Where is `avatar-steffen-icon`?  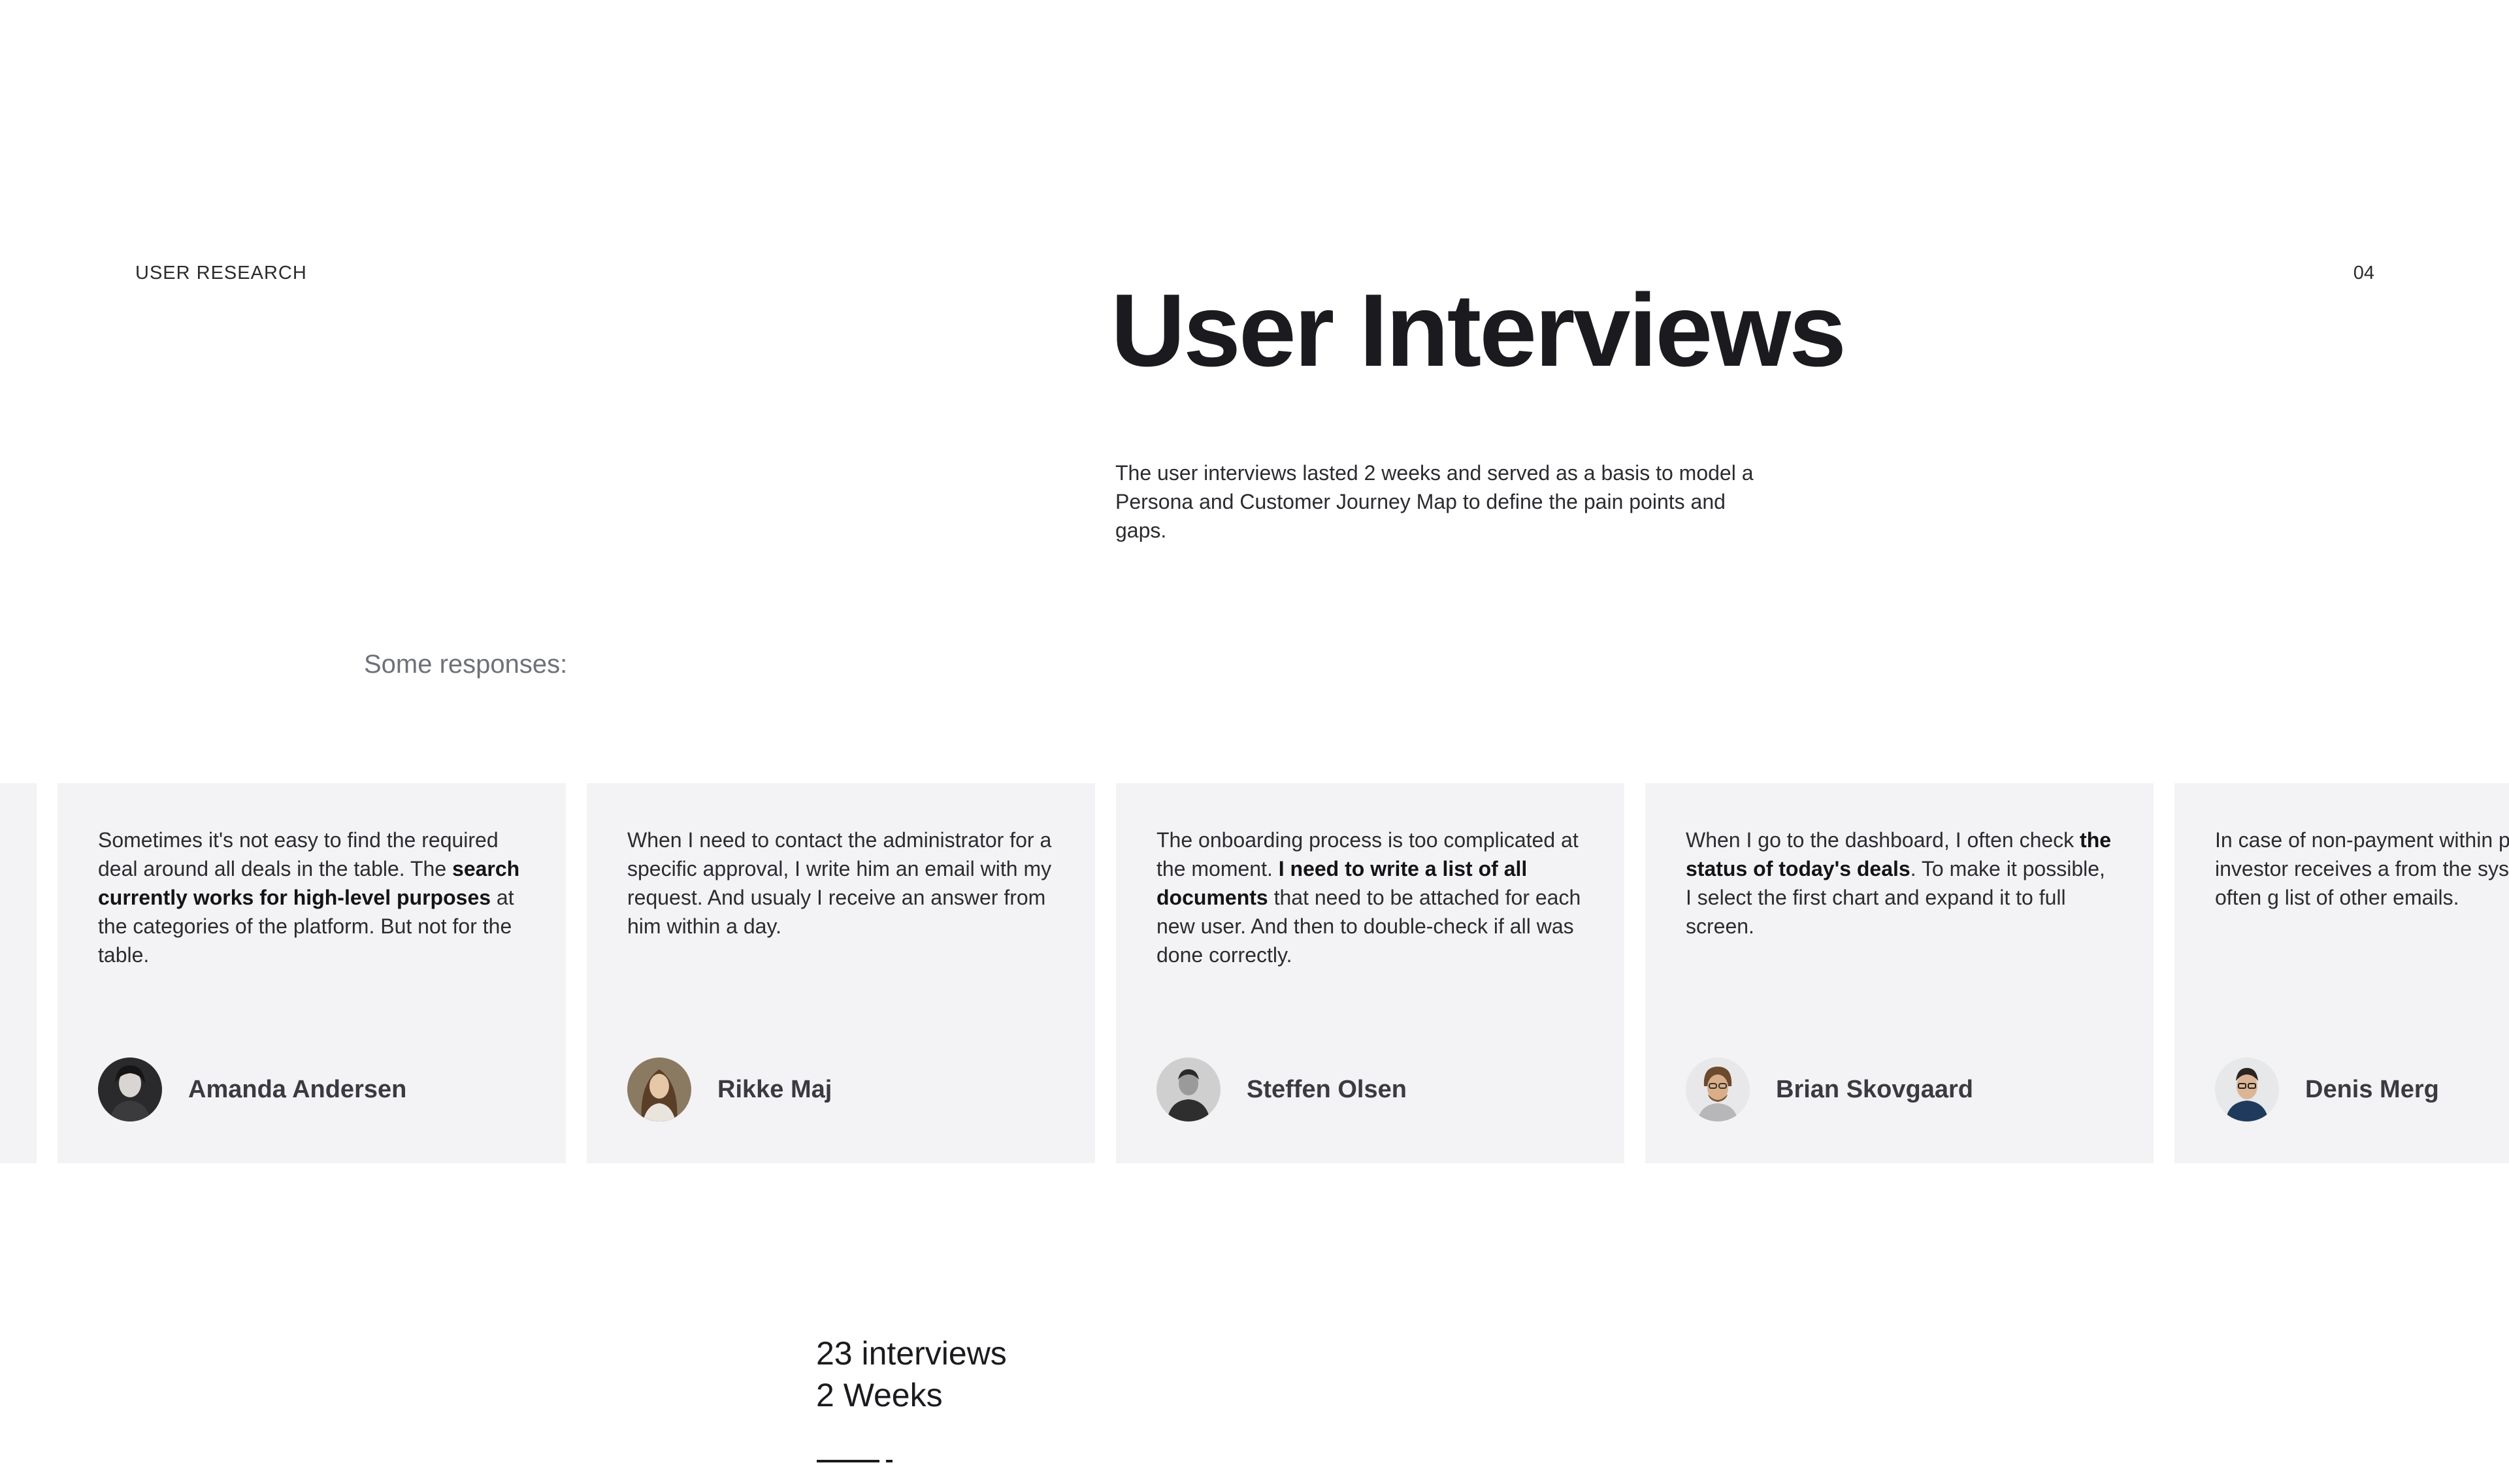 avatar-steffen-icon is located at coordinates (1188, 1089).